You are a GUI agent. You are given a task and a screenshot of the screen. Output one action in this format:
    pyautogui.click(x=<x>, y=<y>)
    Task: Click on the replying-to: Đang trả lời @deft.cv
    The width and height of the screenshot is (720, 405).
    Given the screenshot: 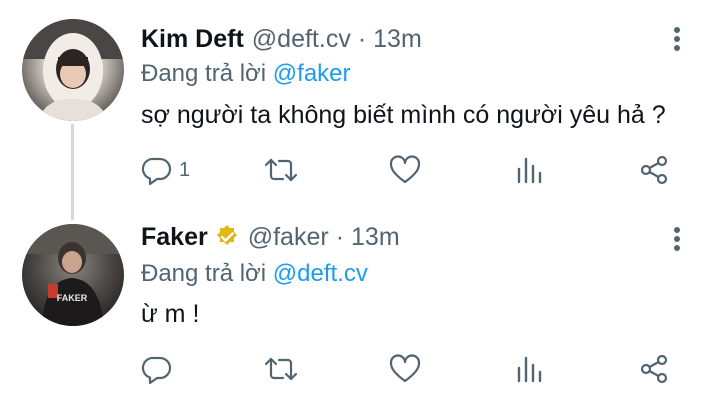 What is the action you would take?
    pyautogui.click(x=254, y=274)
    